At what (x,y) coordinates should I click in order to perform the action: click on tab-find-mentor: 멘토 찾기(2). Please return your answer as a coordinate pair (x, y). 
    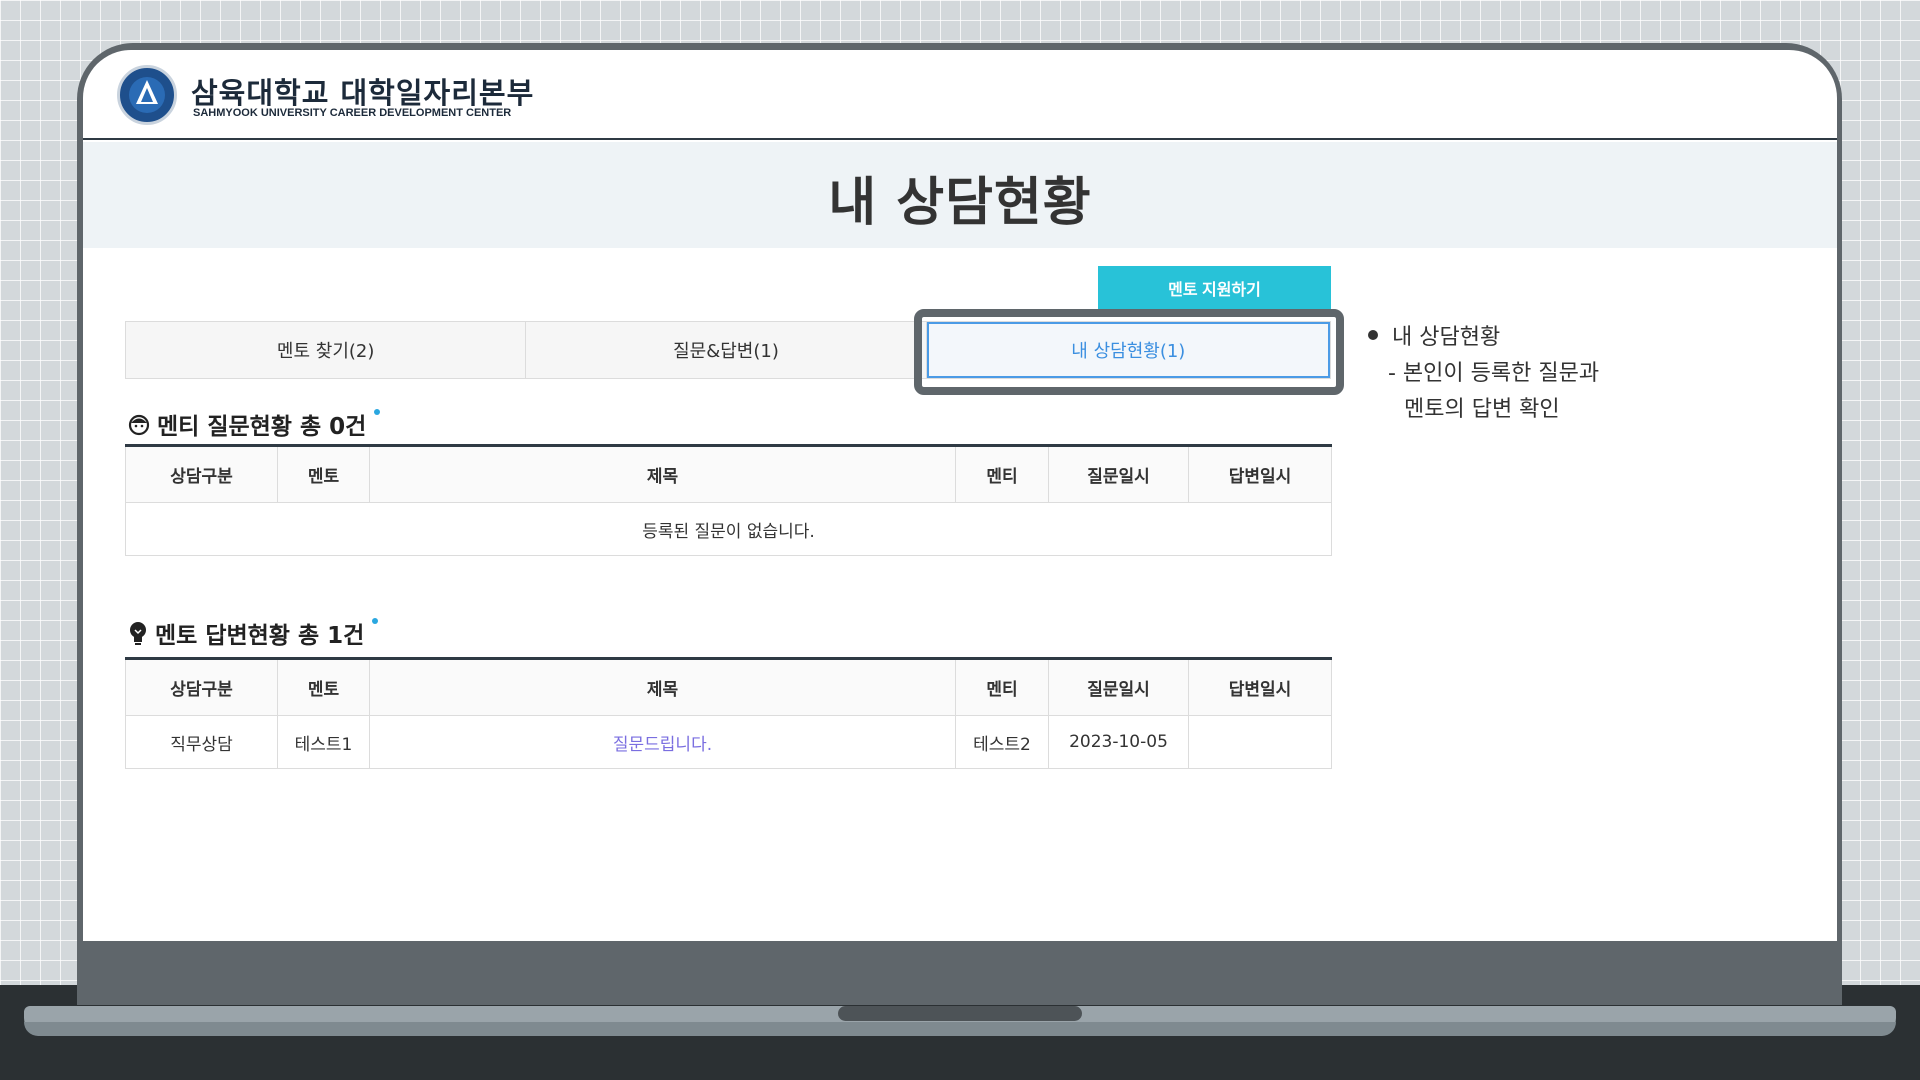
    Looking at the image, I should click on (326, 350).